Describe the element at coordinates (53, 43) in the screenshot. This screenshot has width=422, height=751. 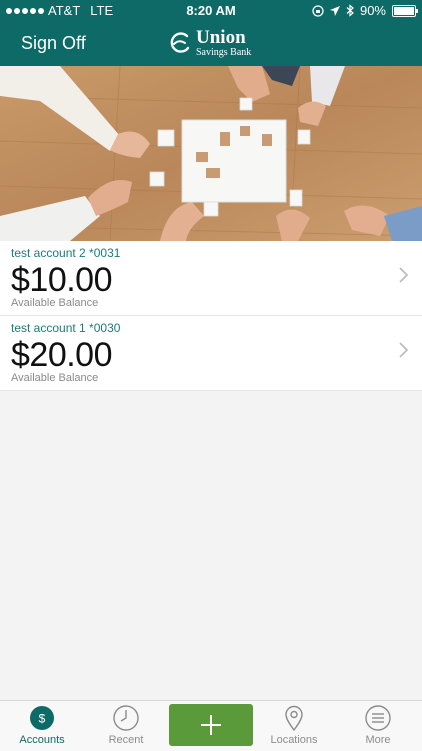
I see `sign-off-button: Sign Off` at that location.